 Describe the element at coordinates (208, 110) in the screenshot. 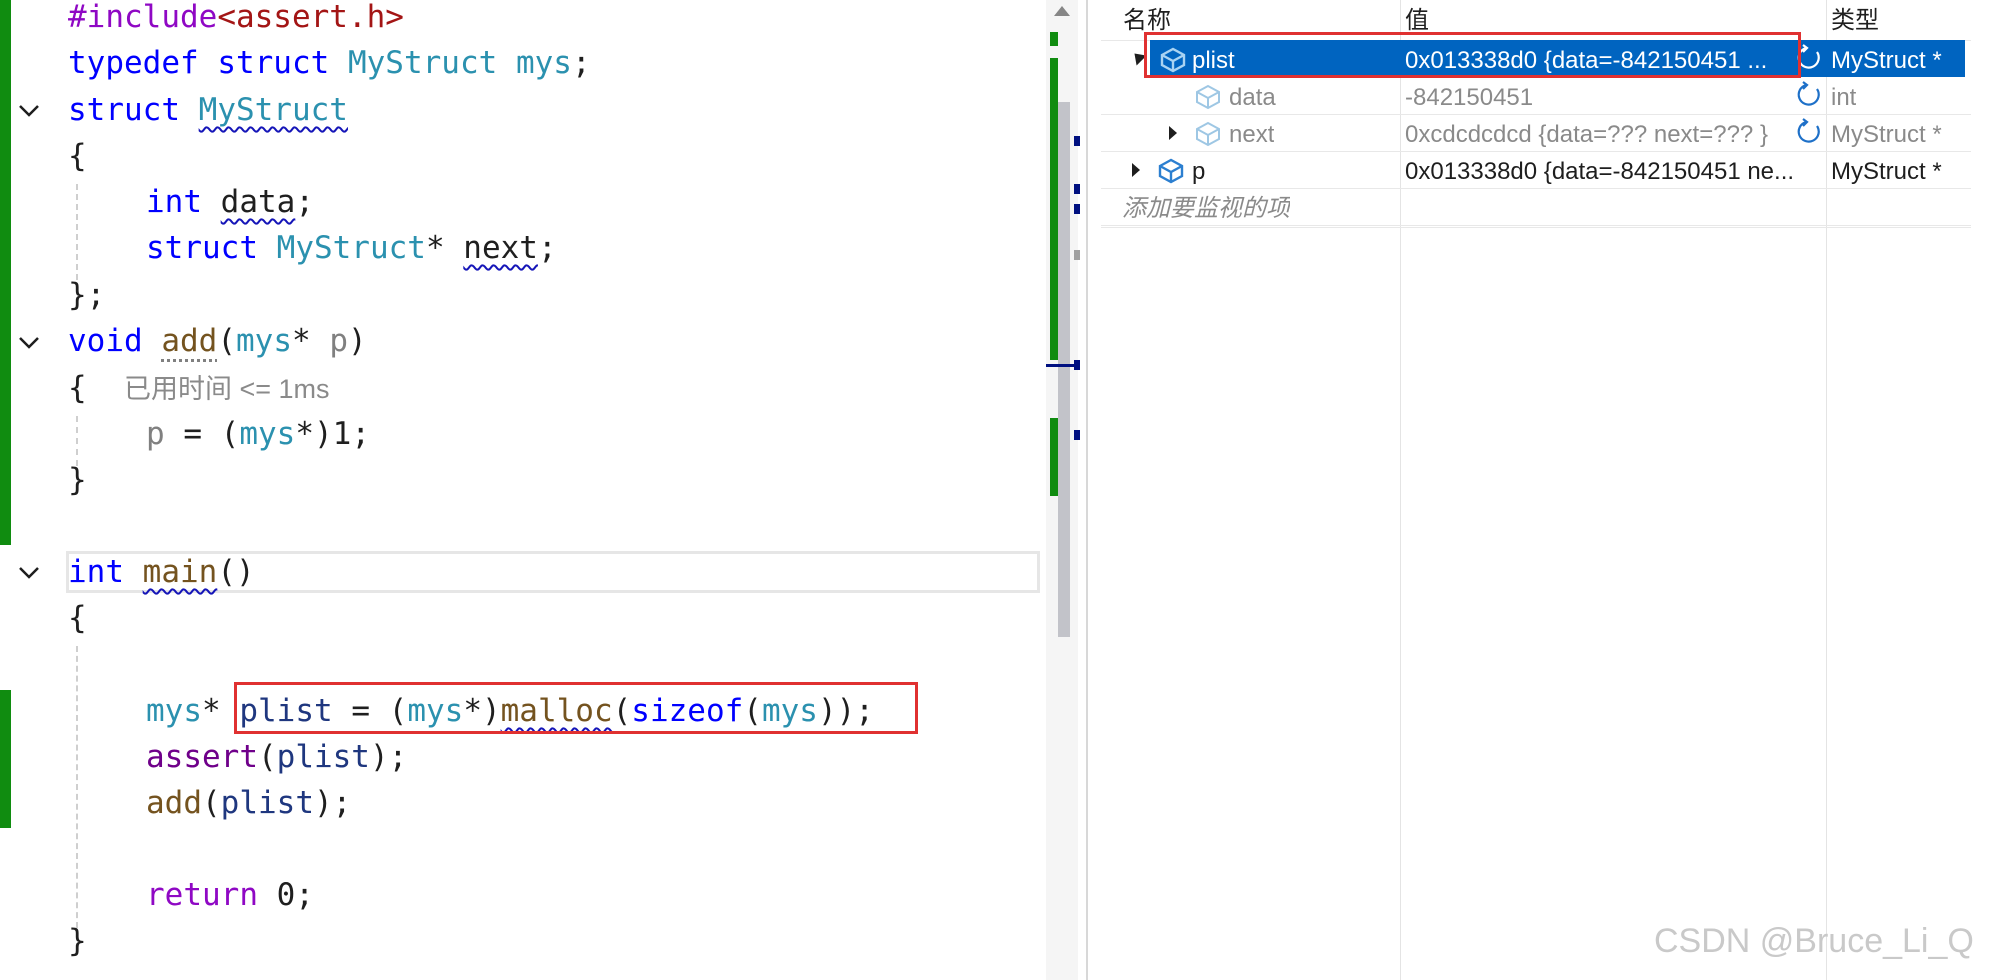

I see `code-line-struct-decl: struct MyStruct` at that location.